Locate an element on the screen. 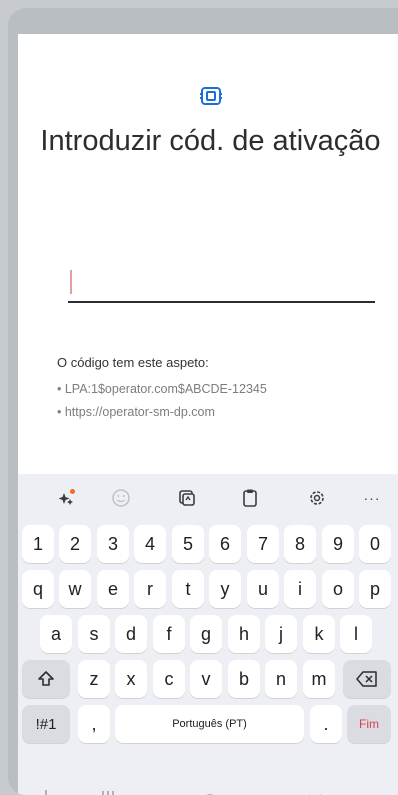 The height and width of the screenshot is (795, 398). key-k: k is located at coordinates (319, 634).